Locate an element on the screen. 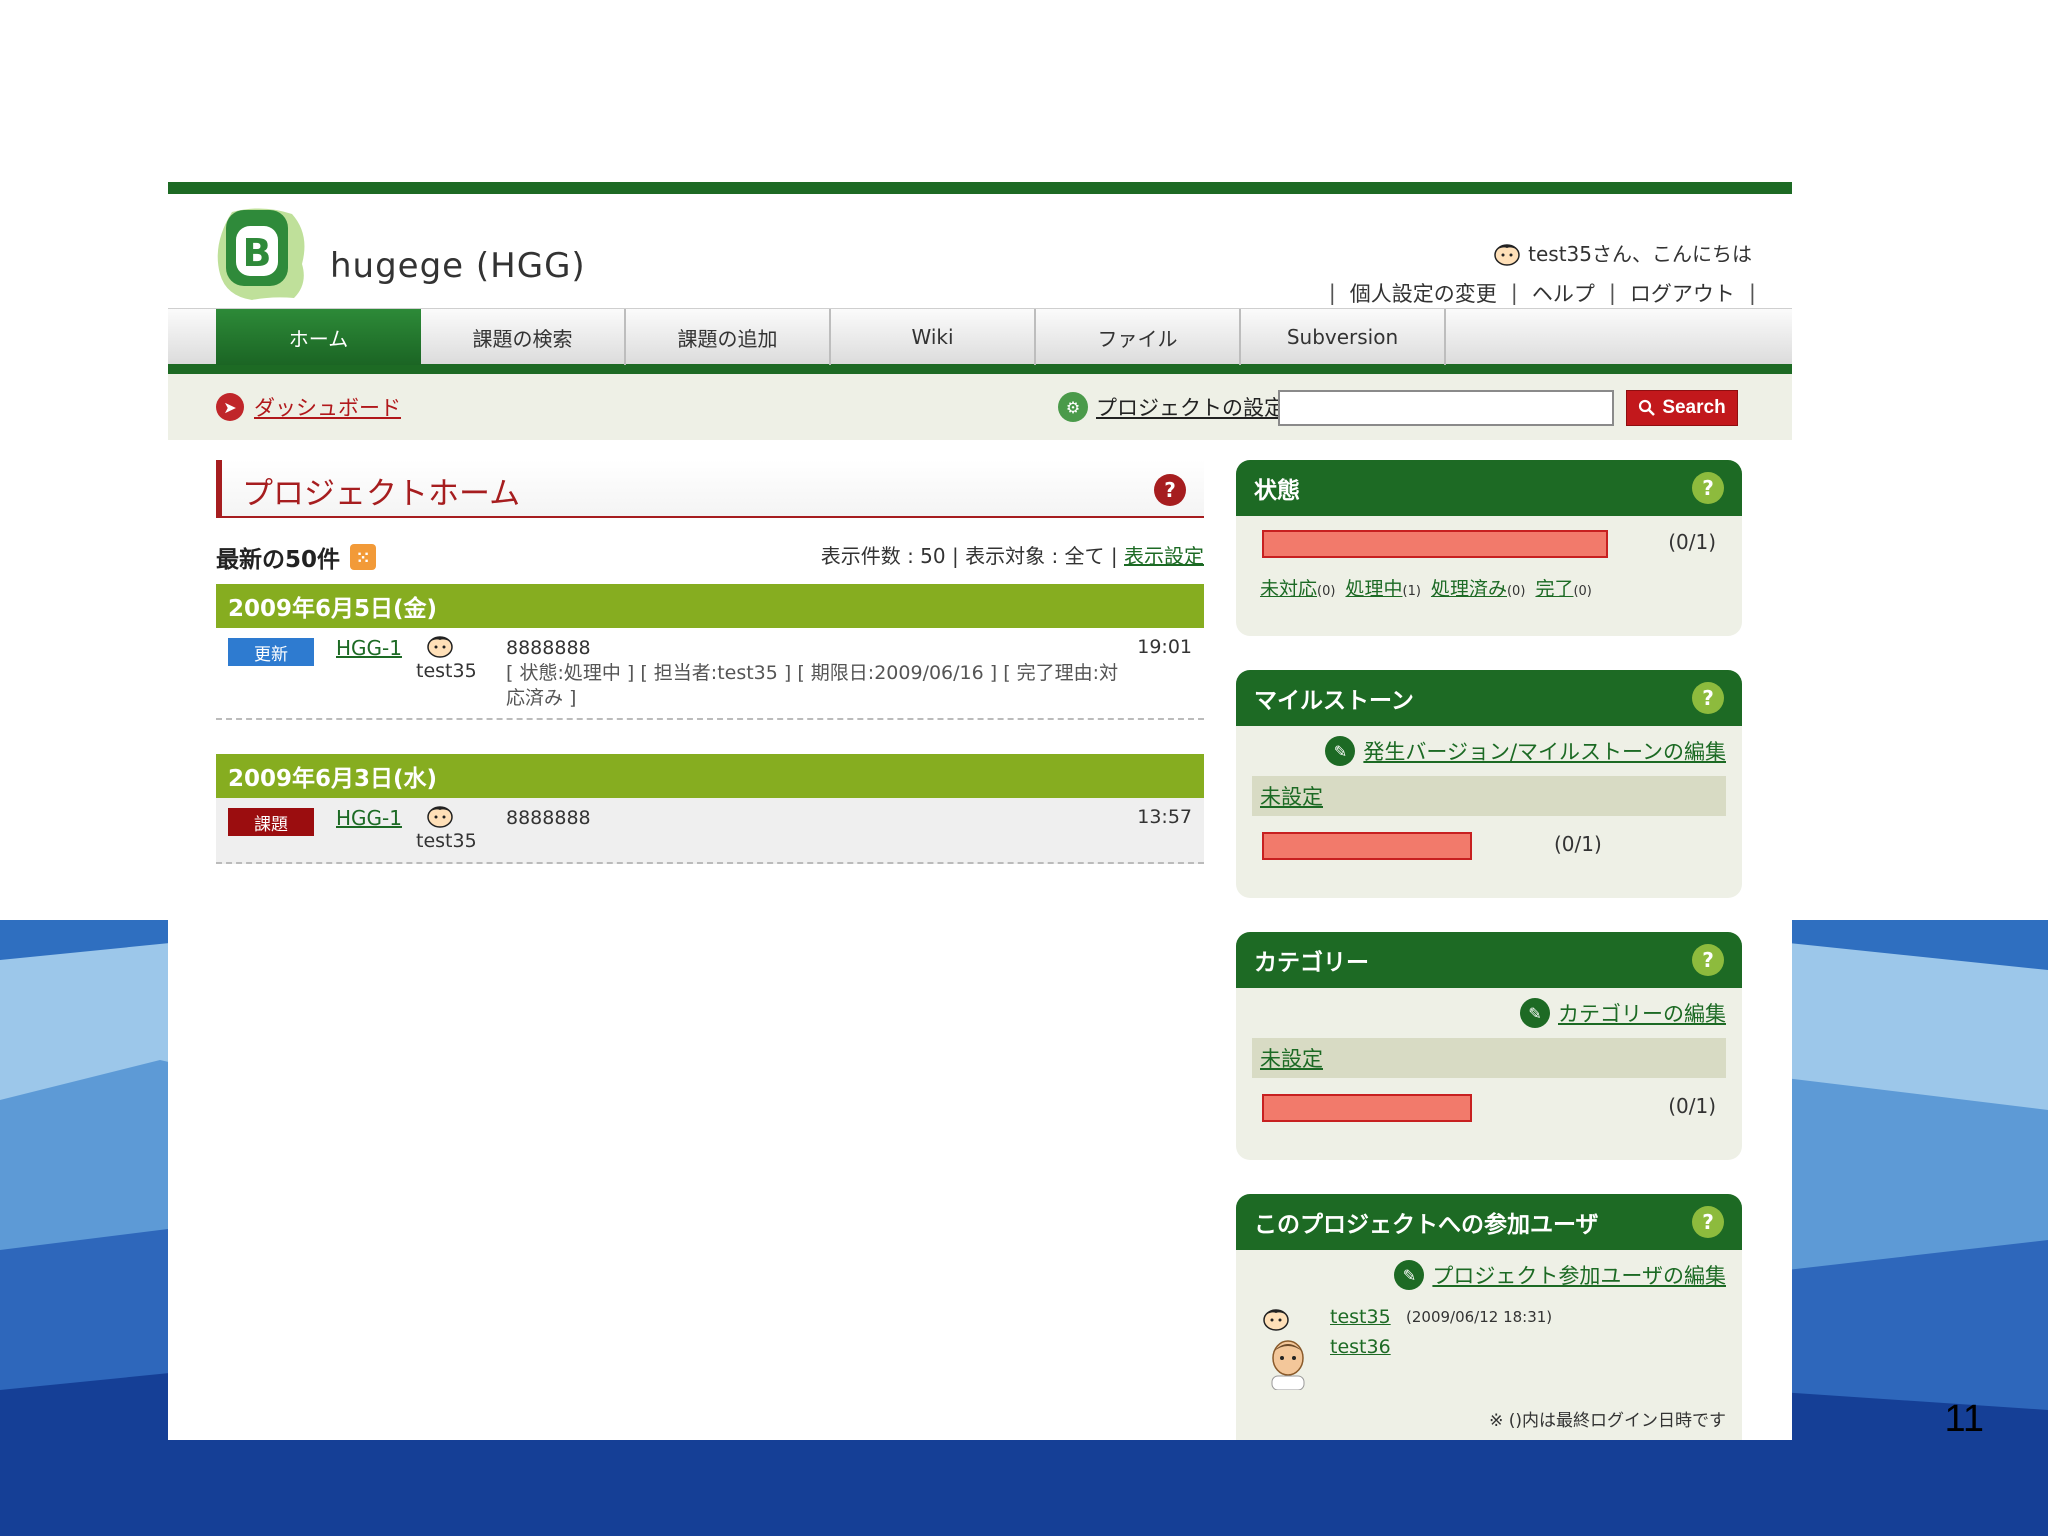 Image resolution: width=2048 pixels, height=1536 pixels. members-panel-title: このプロジェクトへの参加ユーザ is located at coordinates (1426, 1225).